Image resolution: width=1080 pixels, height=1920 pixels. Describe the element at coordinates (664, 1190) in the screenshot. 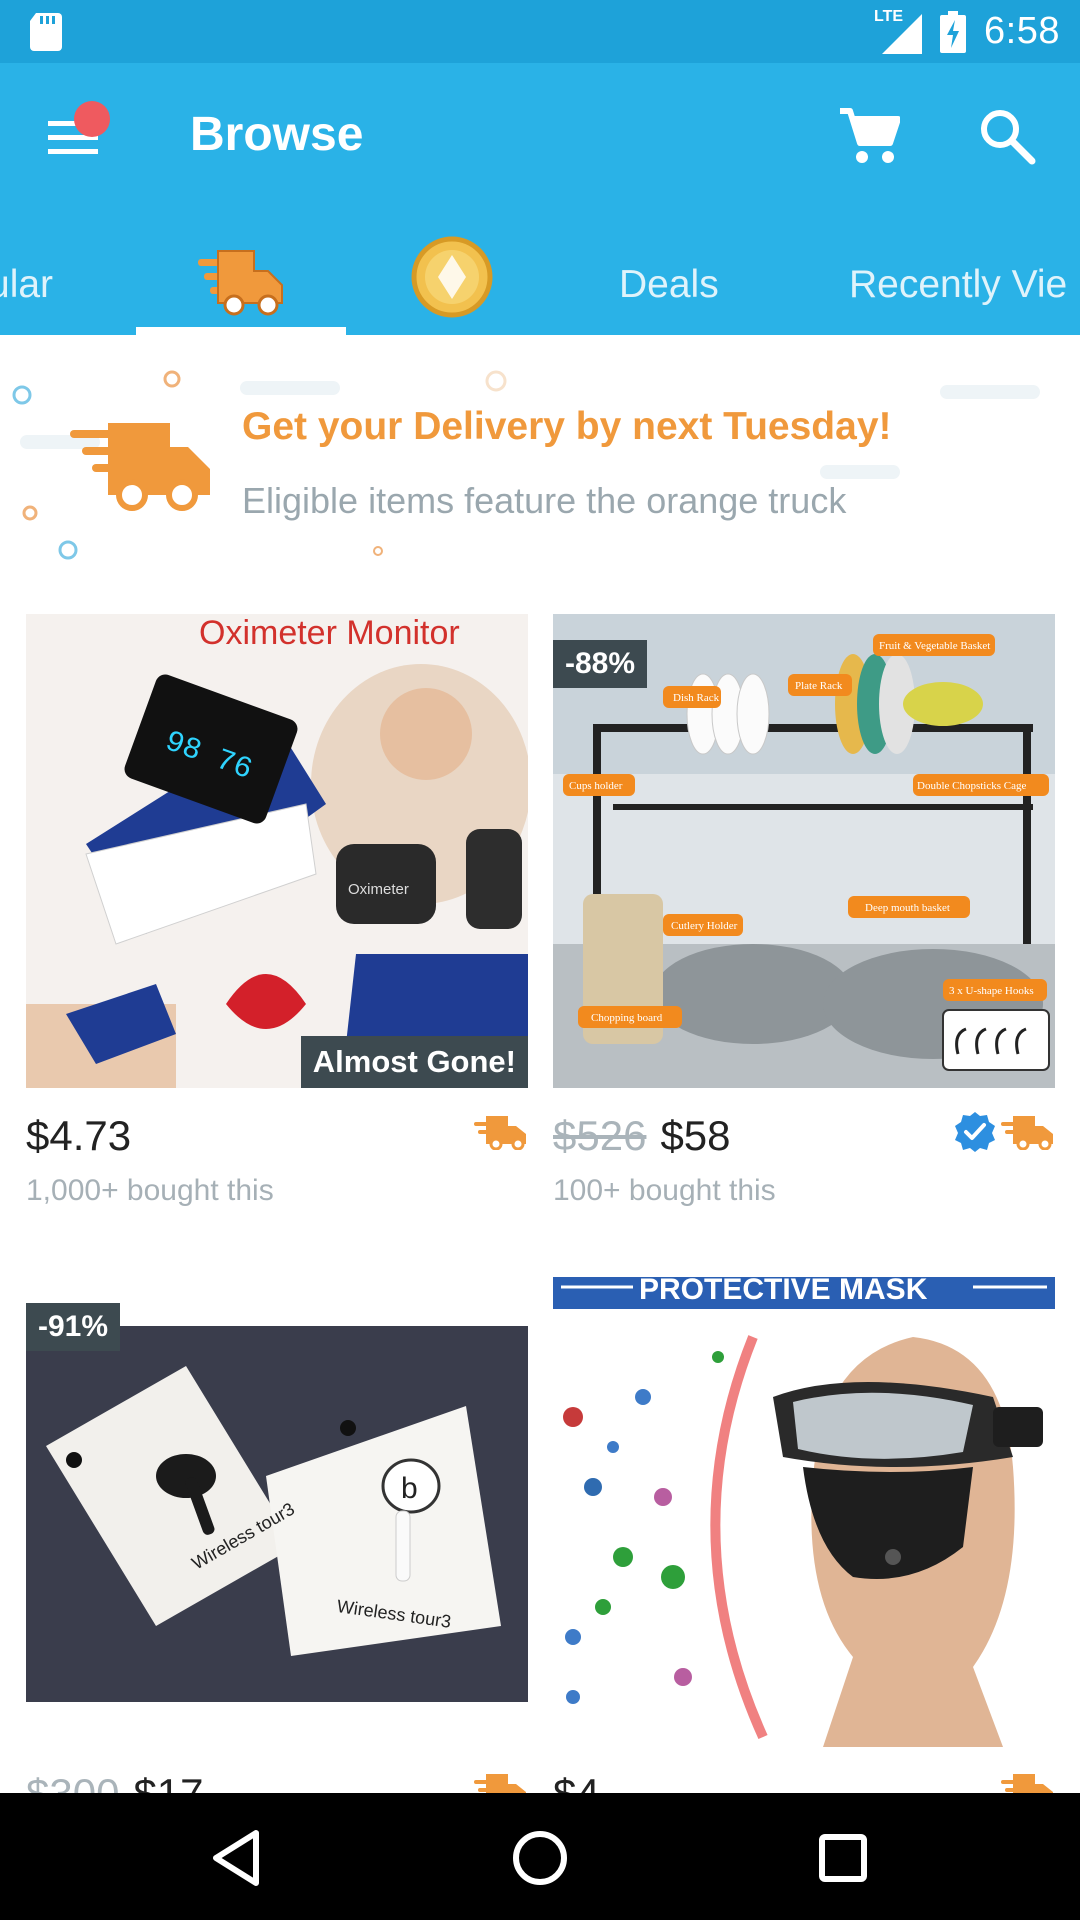

I see `bought-count: 100+ bought this` at that location.